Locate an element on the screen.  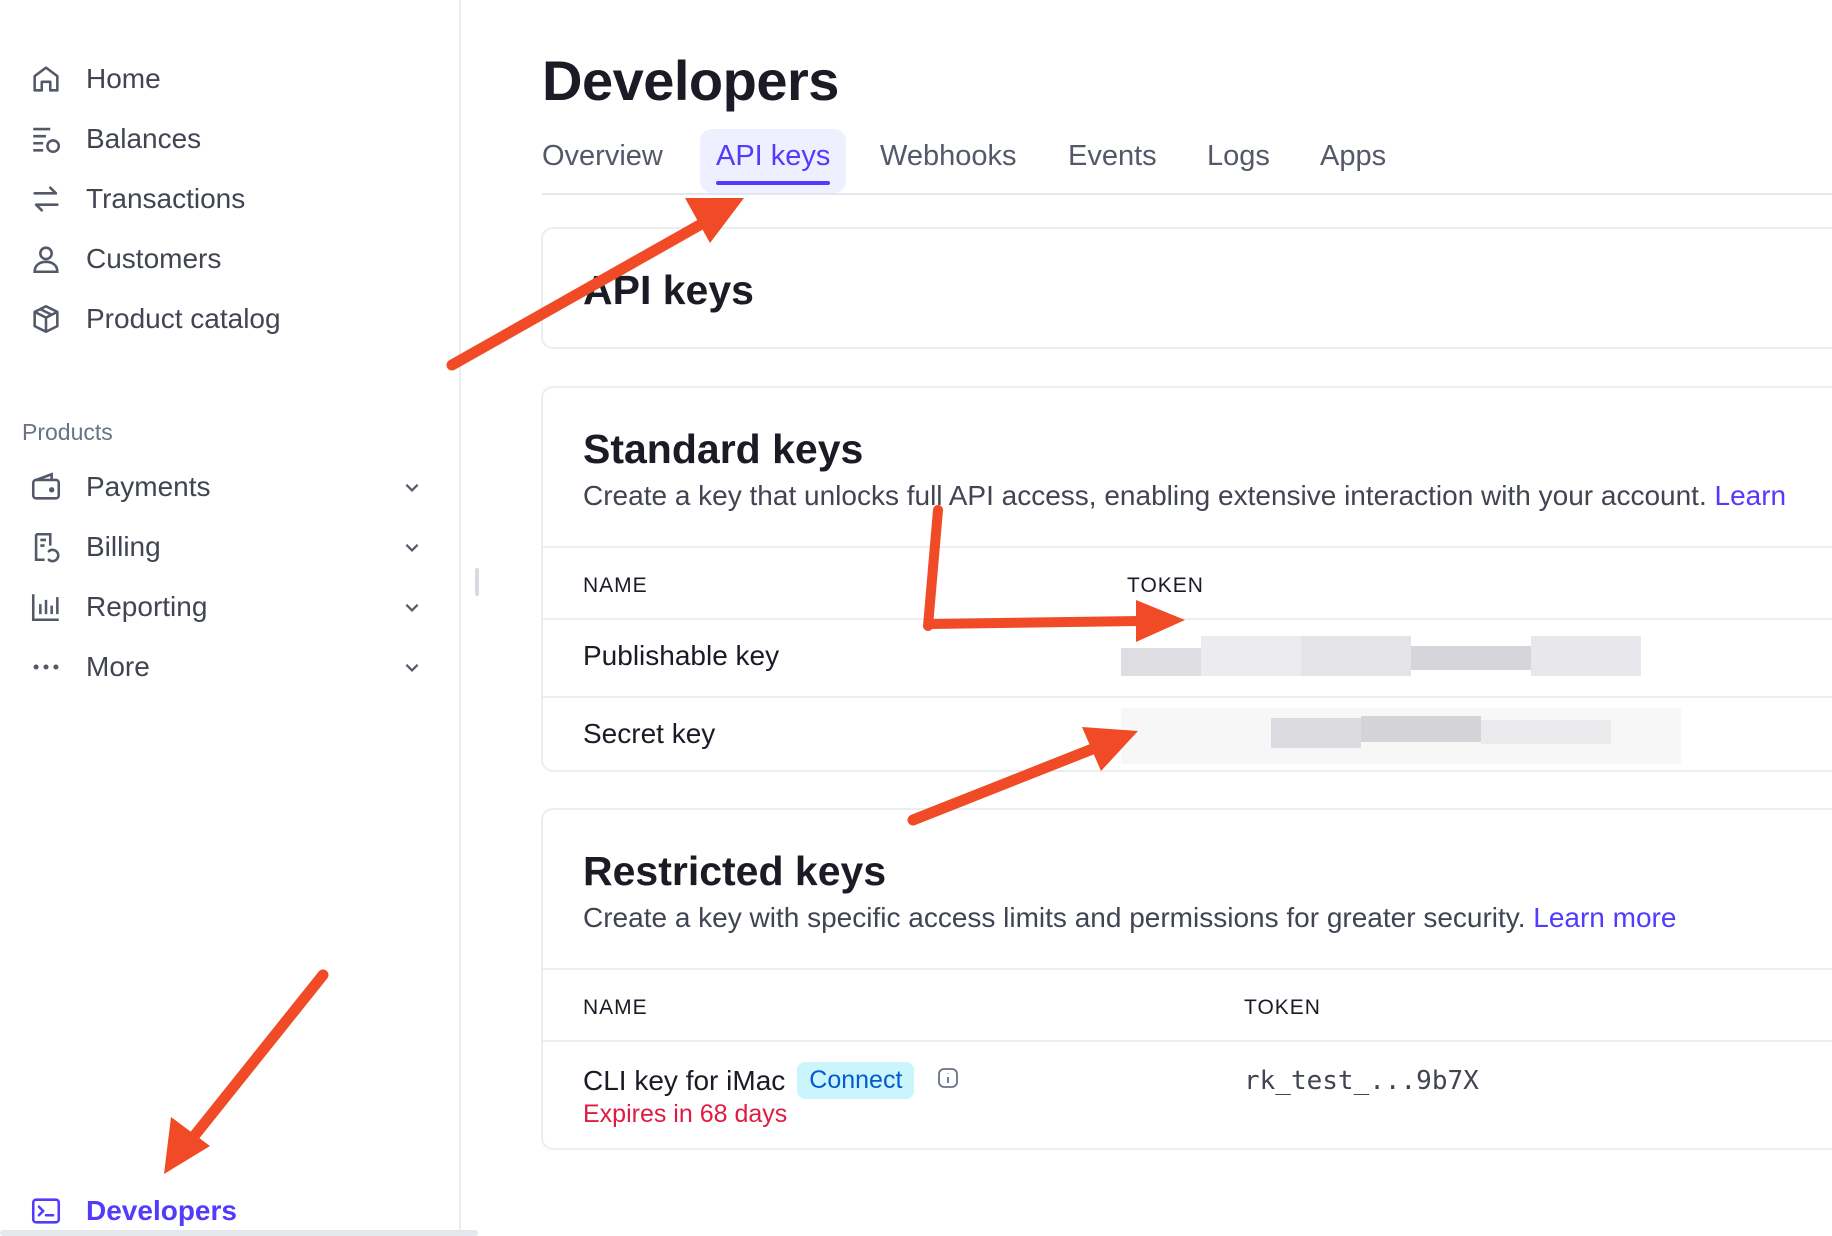
sidebar-item-label: Billing is located at coordinates (123, 546).